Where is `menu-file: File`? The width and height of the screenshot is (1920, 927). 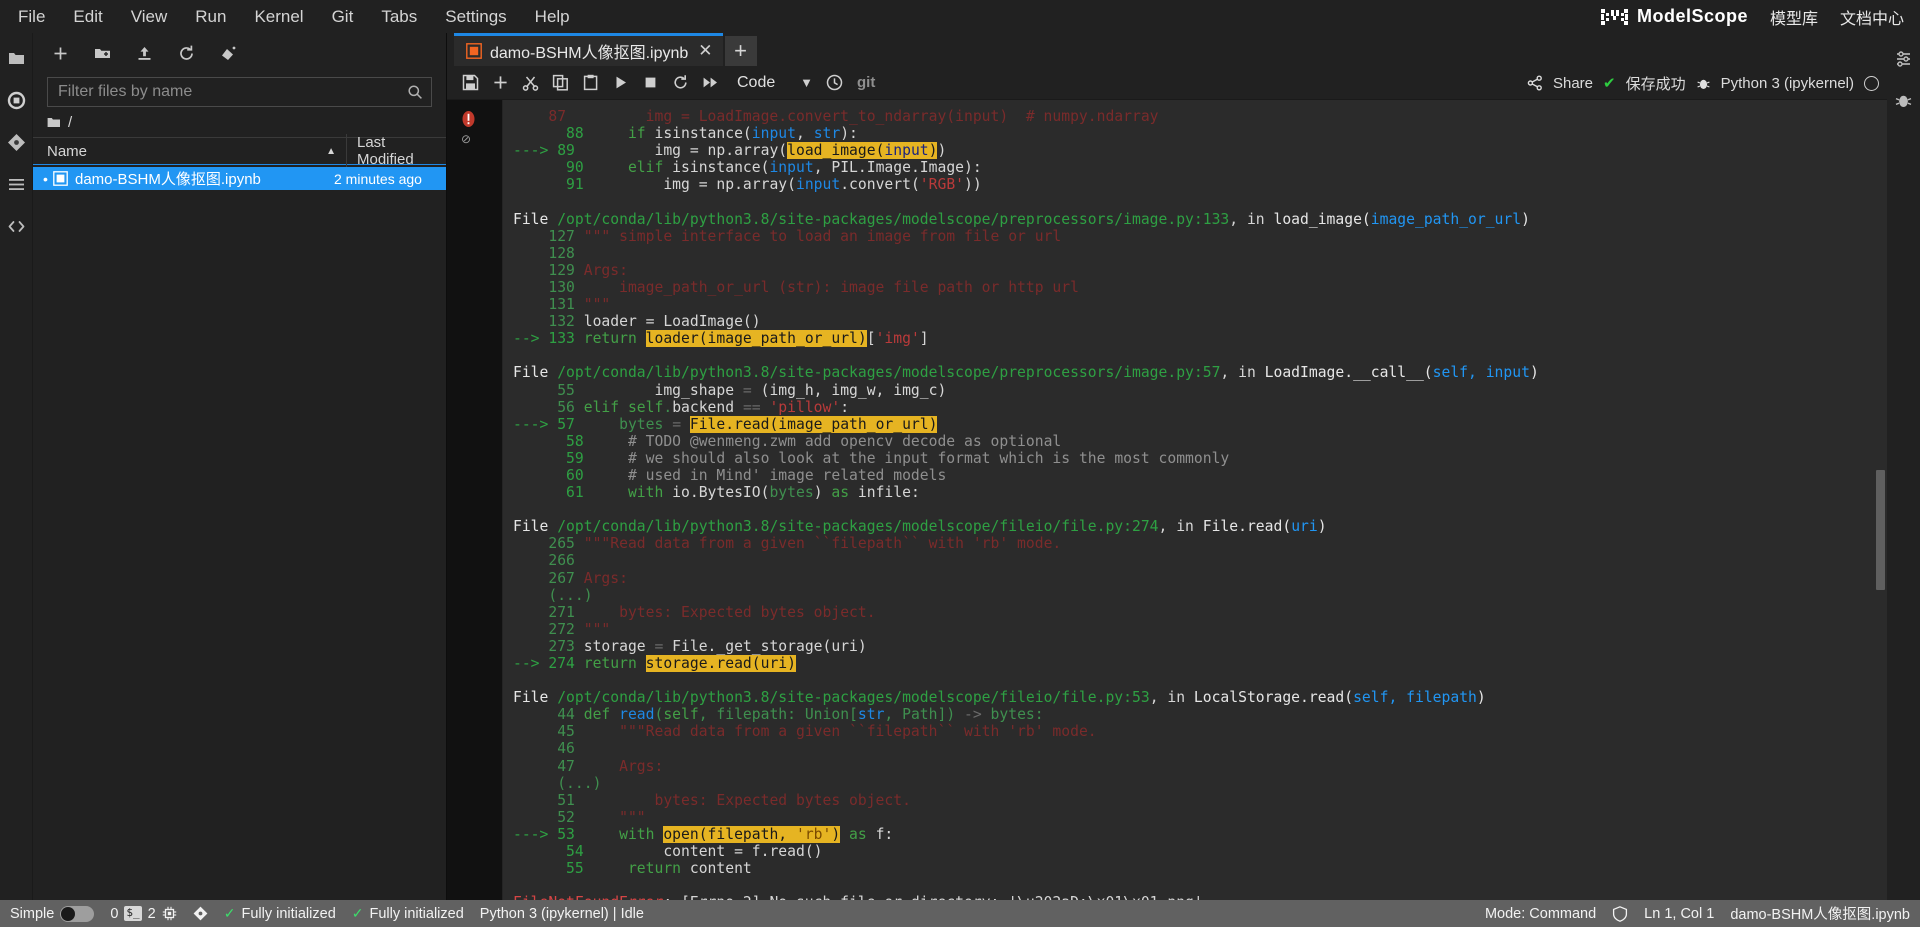 menu-file: File is located at coordinates (31, 16).